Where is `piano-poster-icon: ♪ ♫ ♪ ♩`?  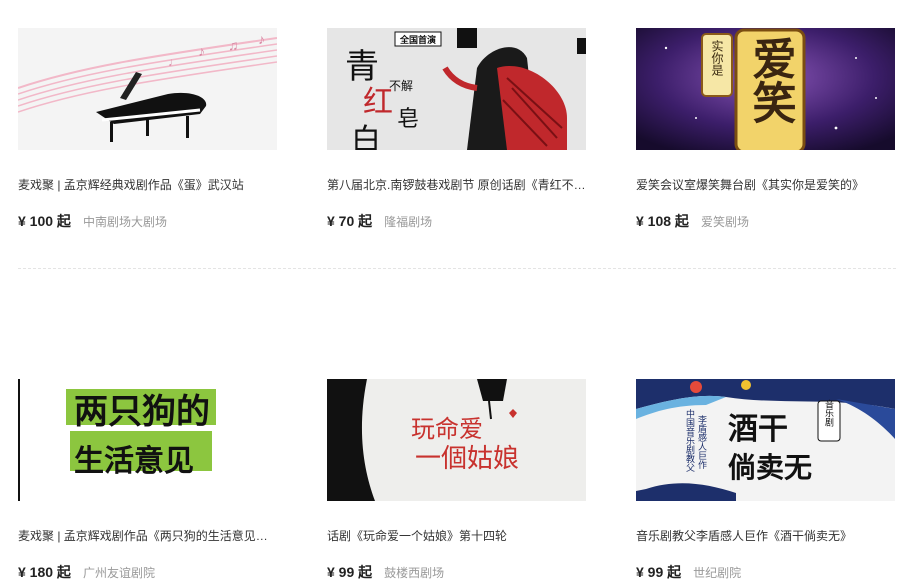
piano-poster-icon: ♪ ♫ ♪ ♩ is located at coordinates (147, 89).